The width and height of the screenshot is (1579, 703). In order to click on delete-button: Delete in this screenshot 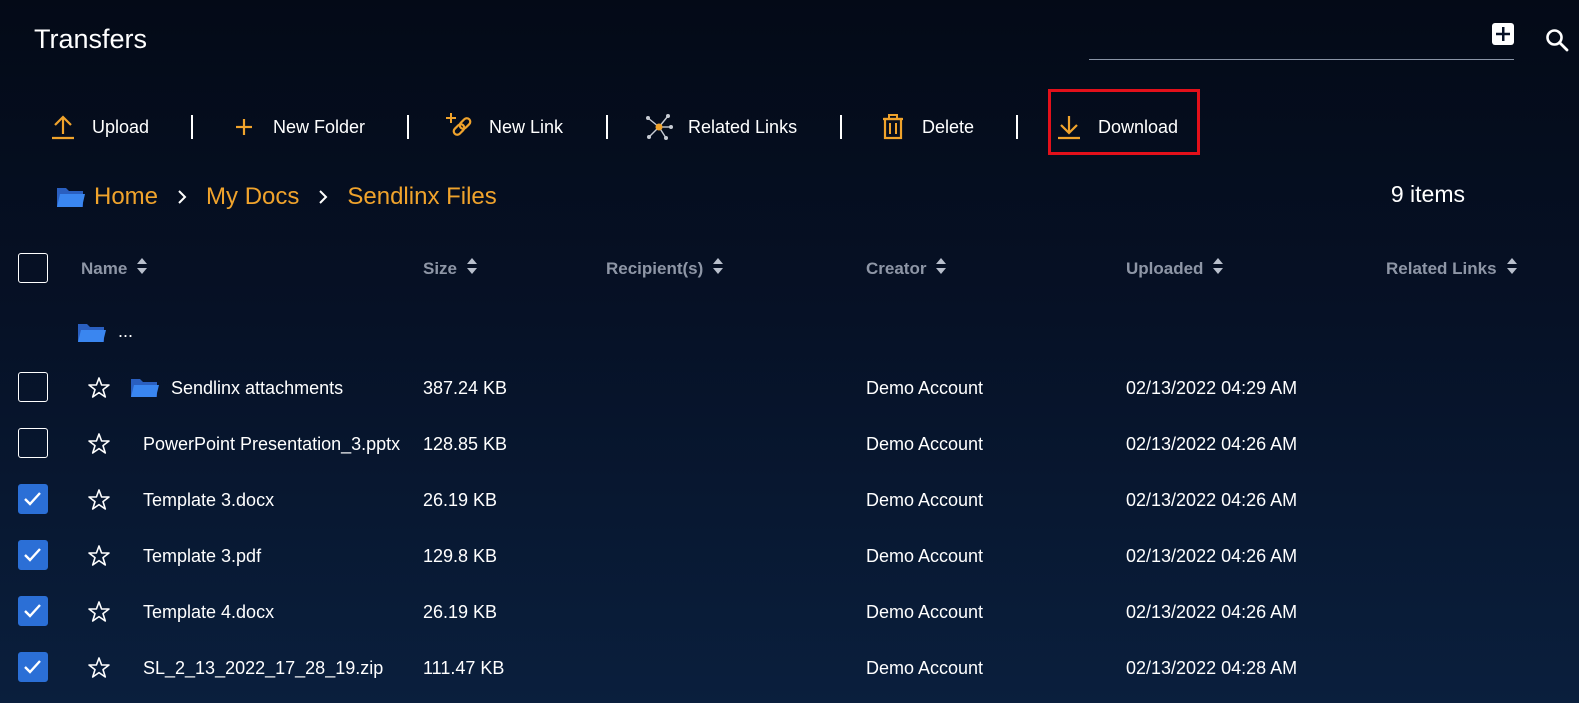, I will do `click(926, 127)`.